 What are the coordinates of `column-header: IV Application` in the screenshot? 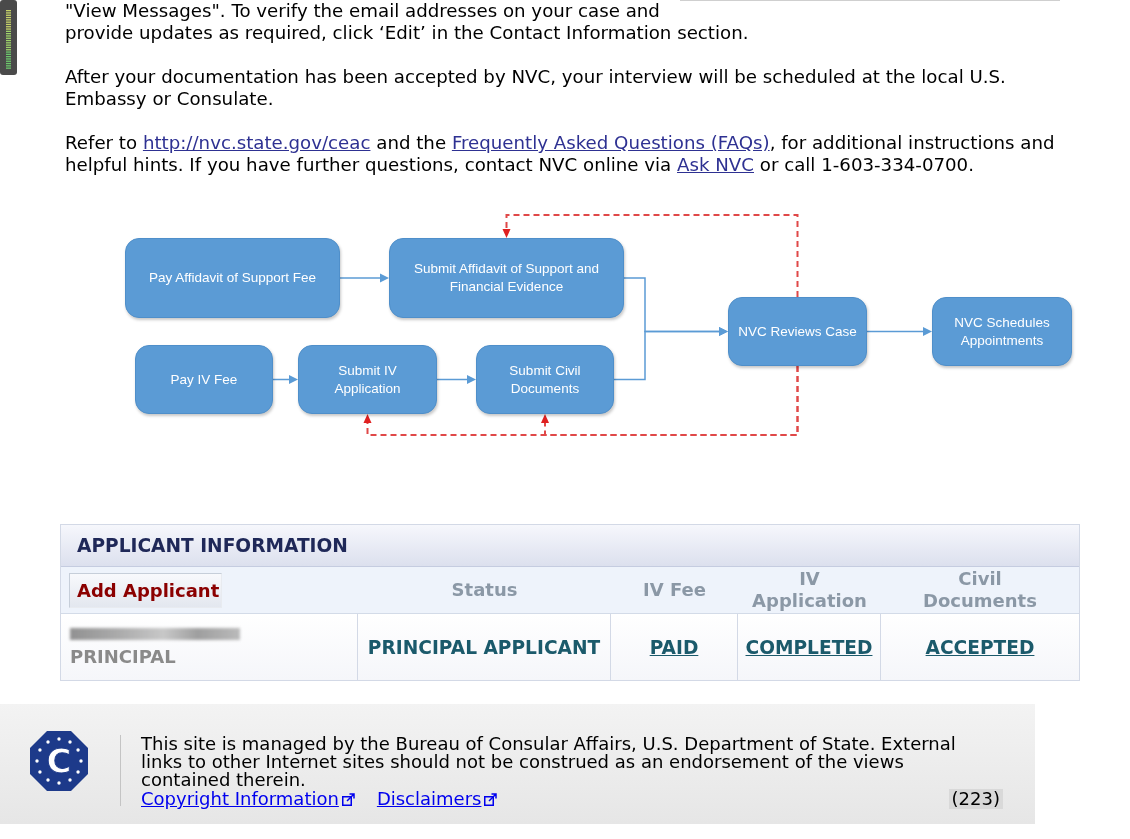 It's located at (809, 590).